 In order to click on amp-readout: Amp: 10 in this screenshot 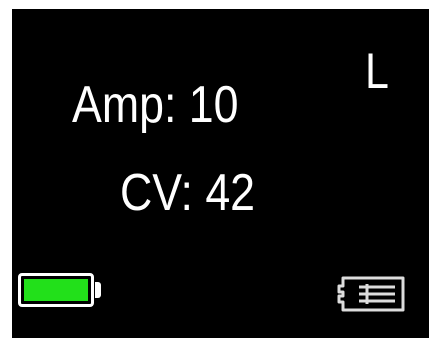, I will do `click(155, 105)`.